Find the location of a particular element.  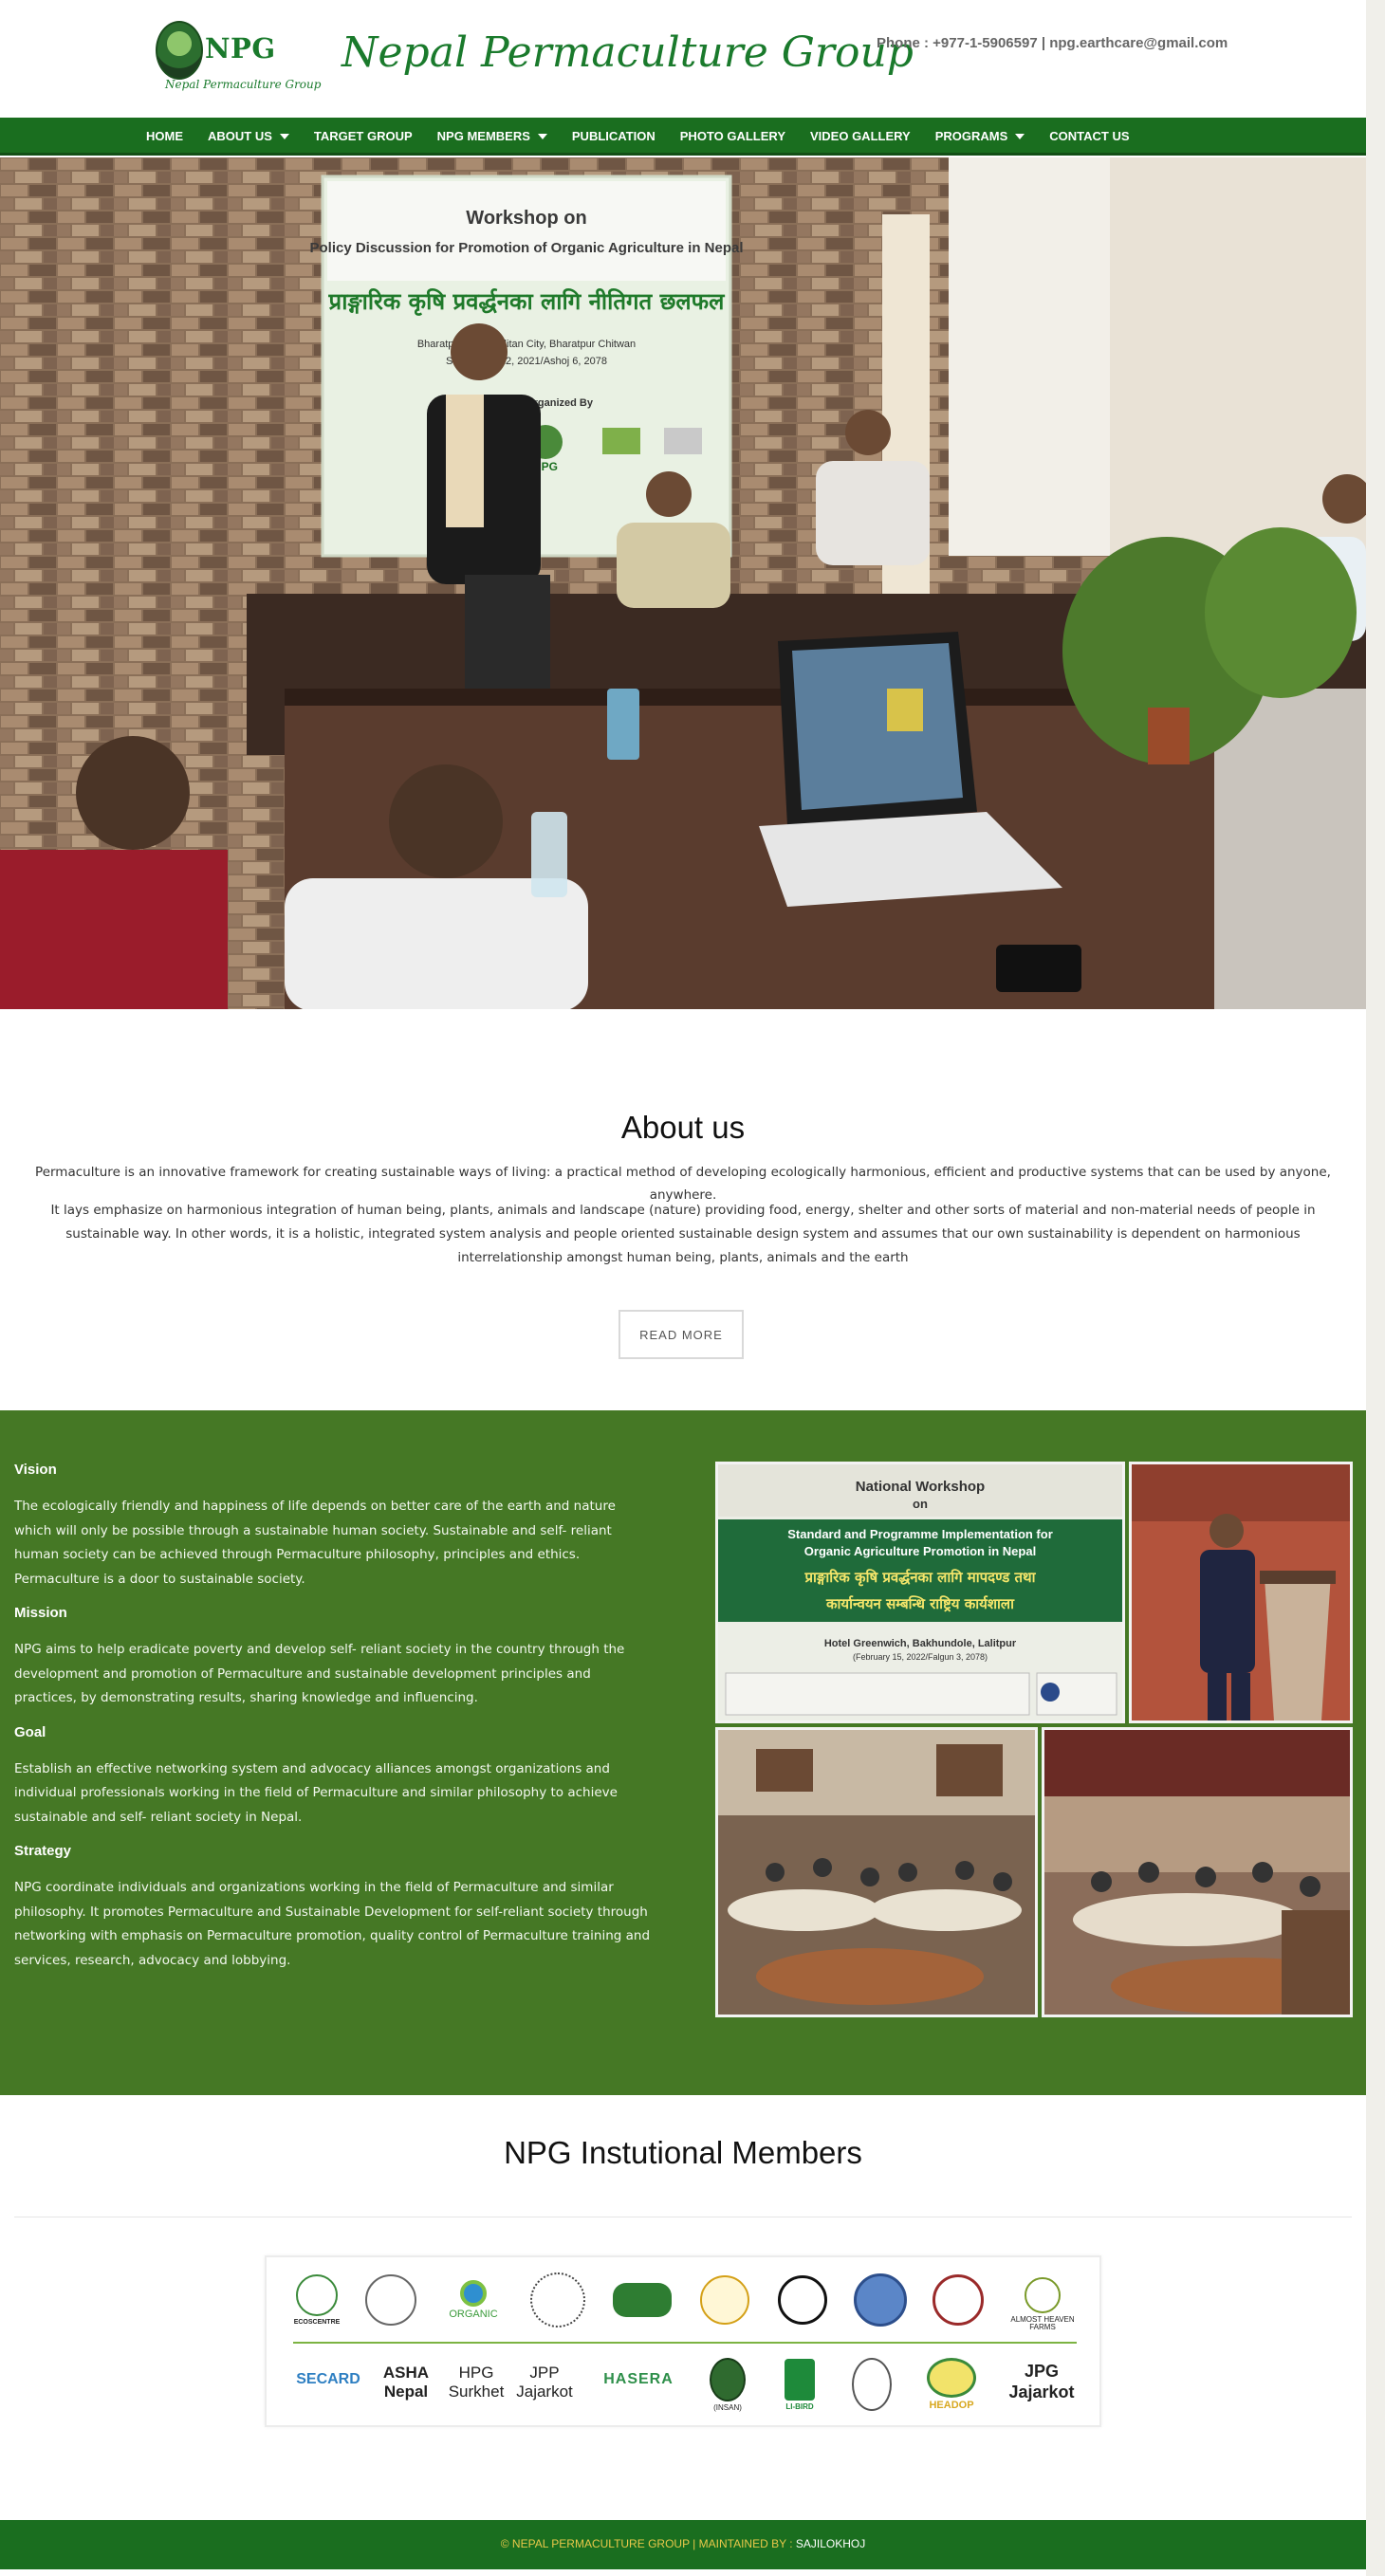

member-name: JPP Jajarkot is located at coordinates (545, 2382).